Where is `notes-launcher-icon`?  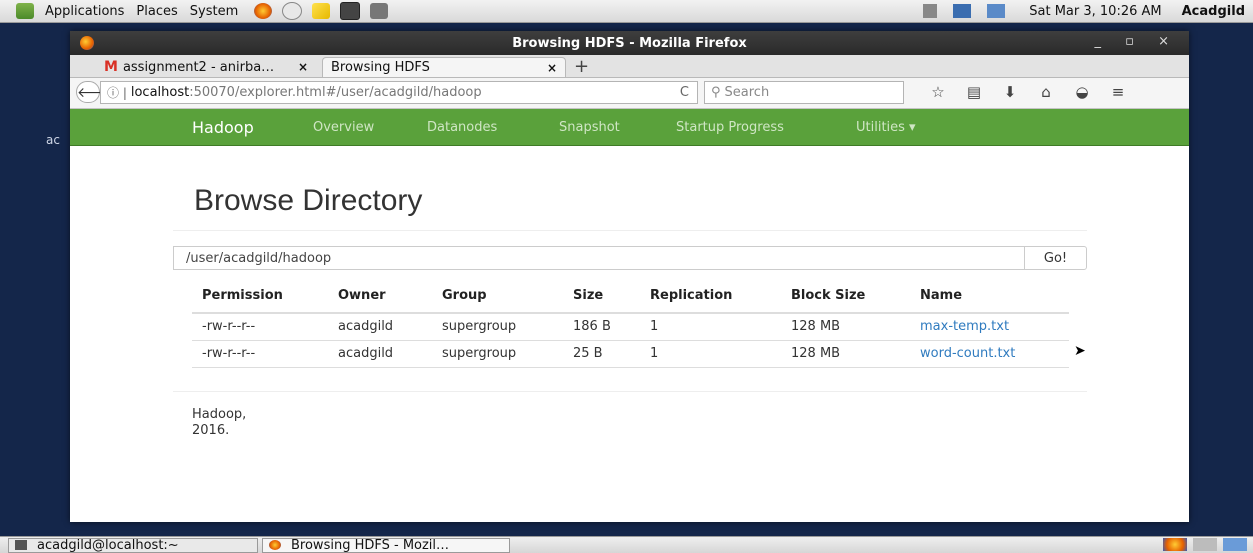
notes-launcher-icon is located at coordinates (321, 11).